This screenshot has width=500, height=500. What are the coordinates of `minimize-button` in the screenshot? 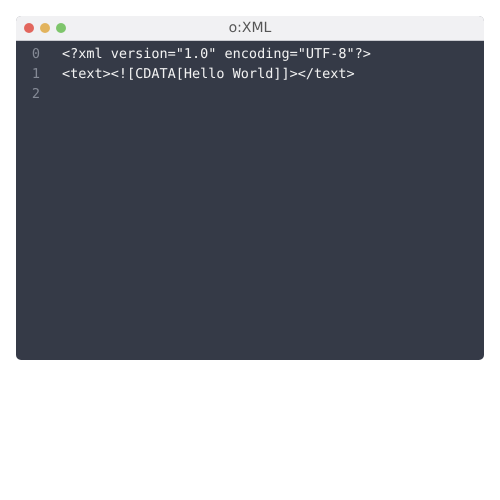 It's located at (45, 28).